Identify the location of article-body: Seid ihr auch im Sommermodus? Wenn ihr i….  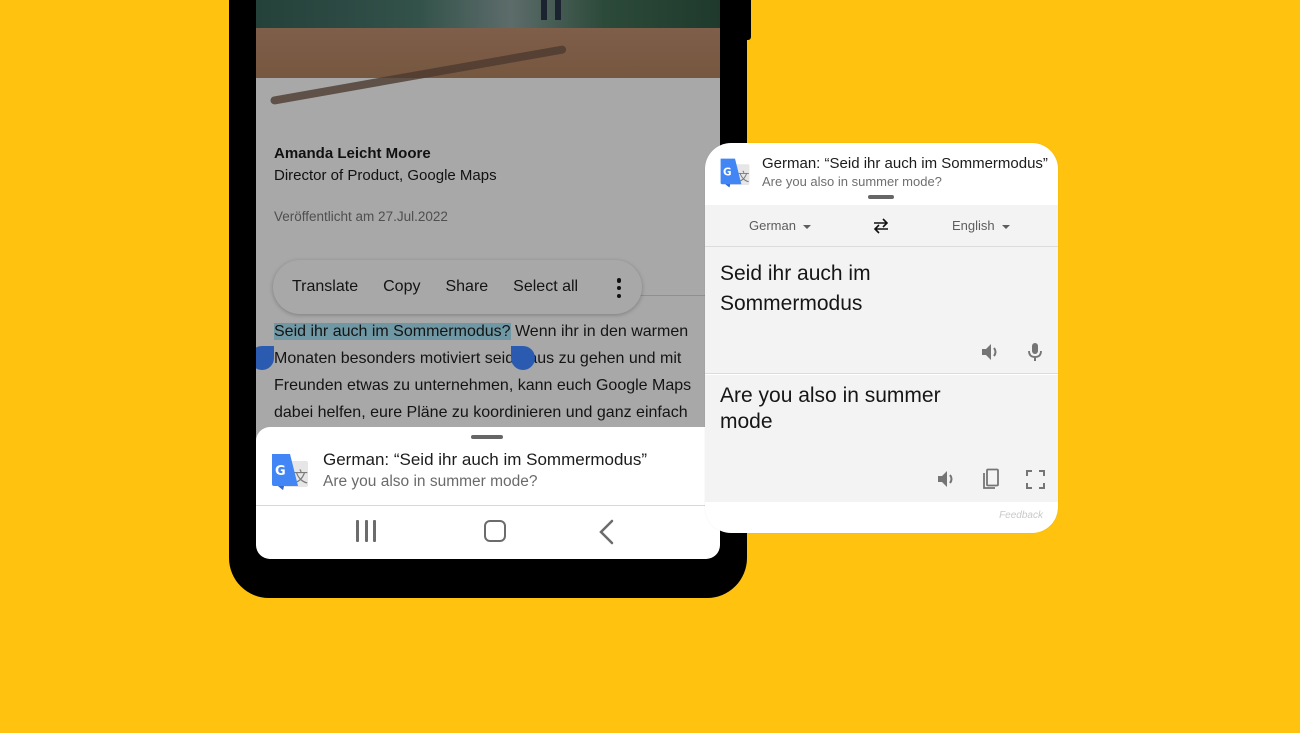
(494, 372).